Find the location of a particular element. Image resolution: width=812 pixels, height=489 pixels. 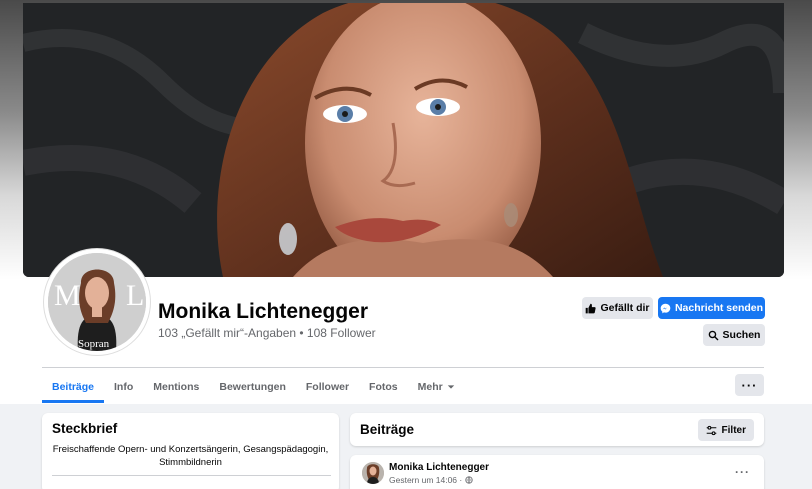

profile-stats: 103 „Gefällt mir“-Angaben • 108 Follower is located at coordinates (267, 333).